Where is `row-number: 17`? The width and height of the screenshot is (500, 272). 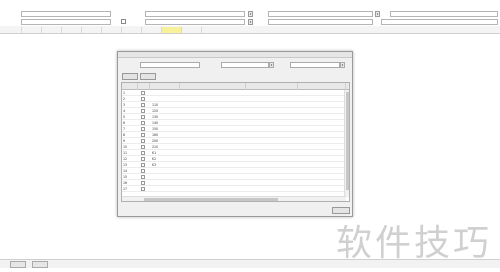
row-number: 17 is located at coordinates (125, 189).